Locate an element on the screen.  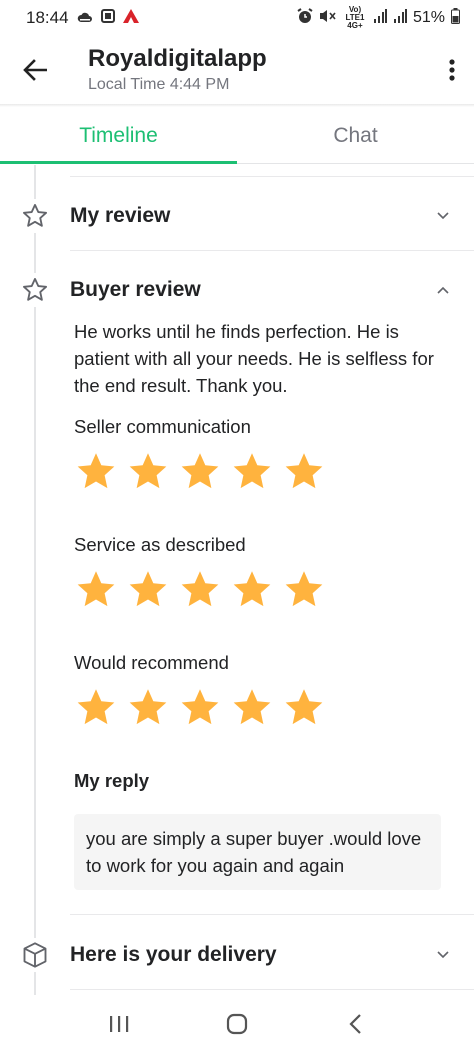
battery-percent: 51% is located at coordinates (428, 17).